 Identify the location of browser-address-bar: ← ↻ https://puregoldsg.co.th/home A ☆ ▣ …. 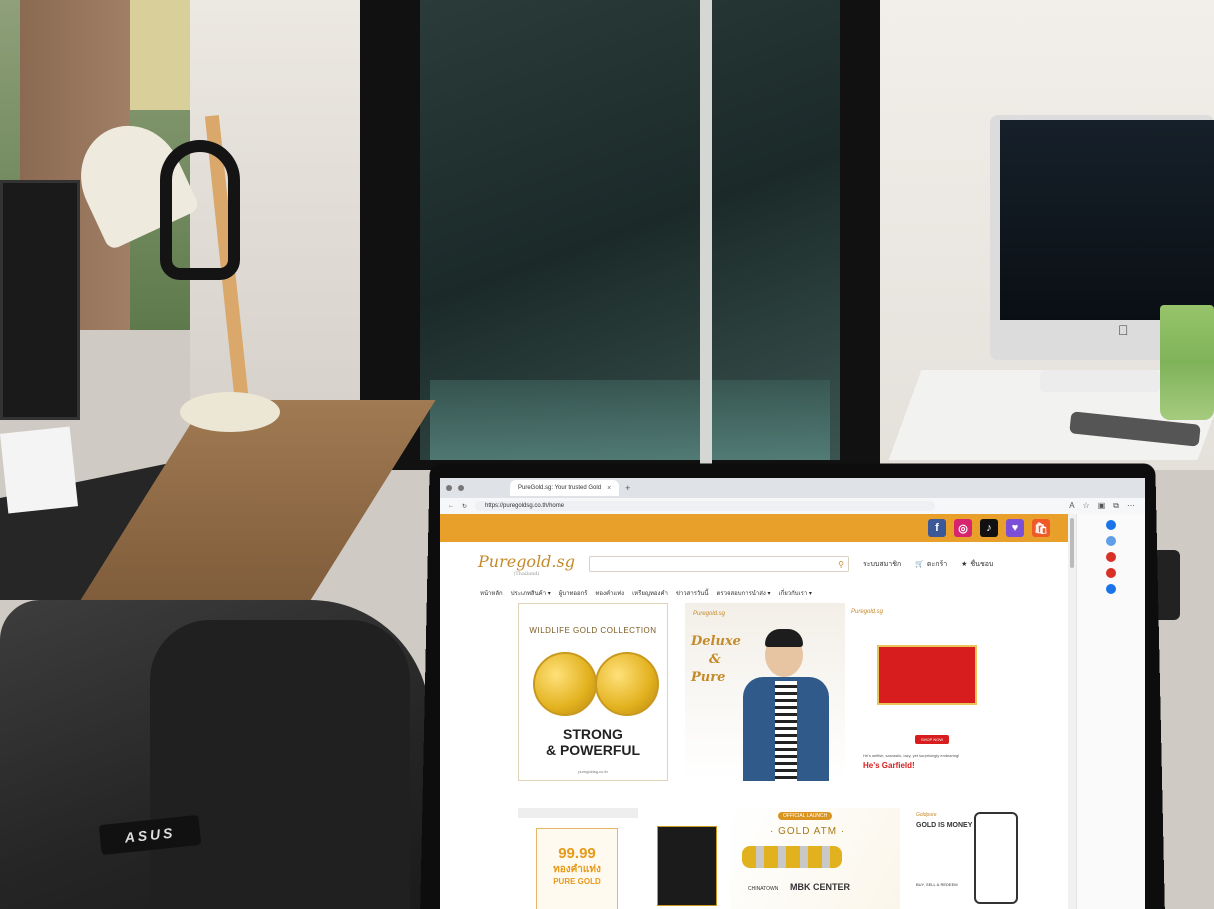
(792, 506).